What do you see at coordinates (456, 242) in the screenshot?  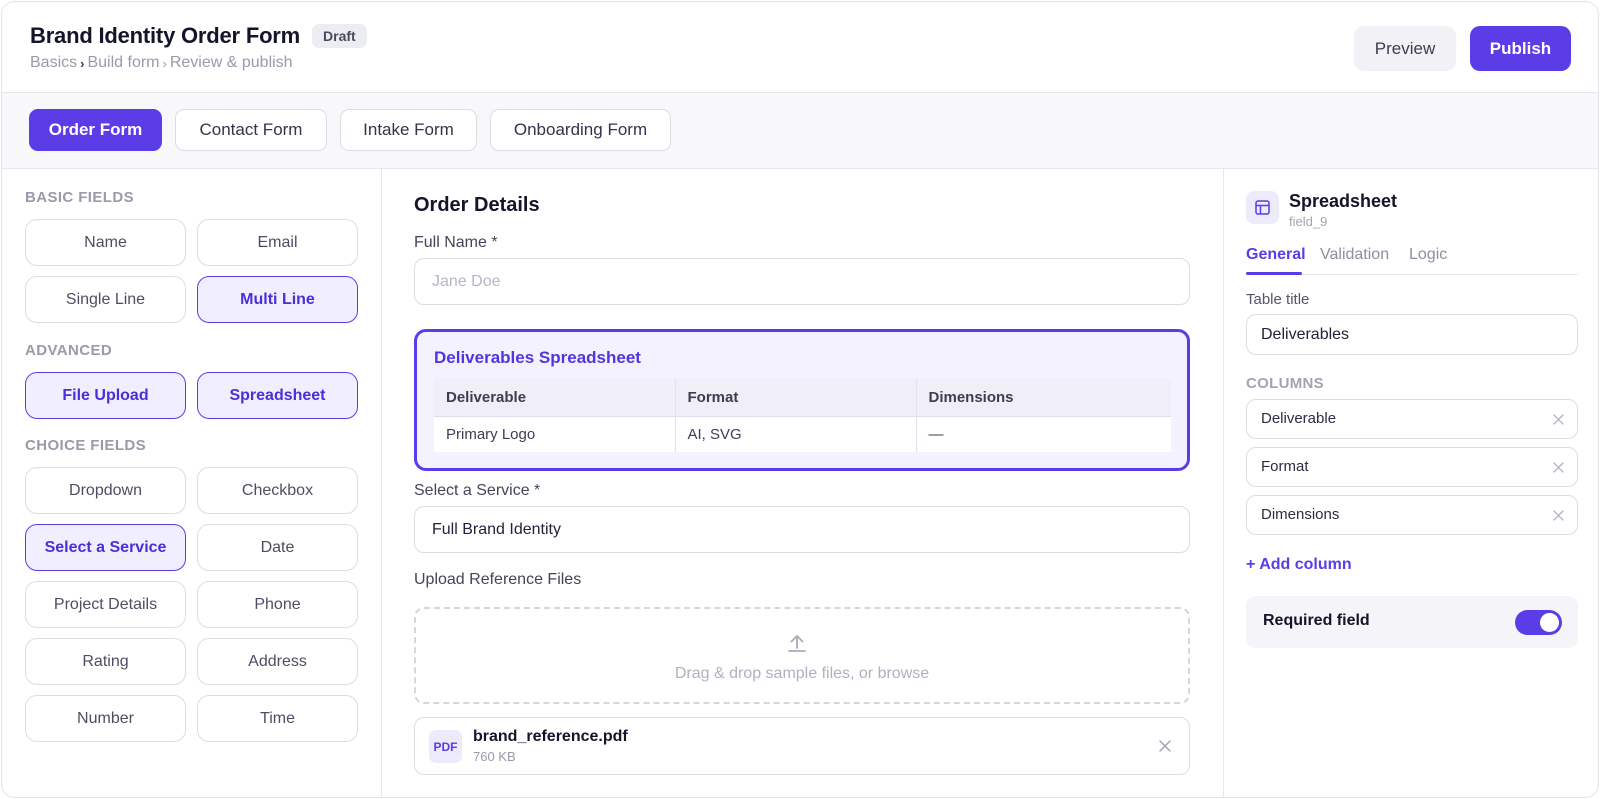 I see `full-name-label: Full Name *` at bounding box center [456, 242].